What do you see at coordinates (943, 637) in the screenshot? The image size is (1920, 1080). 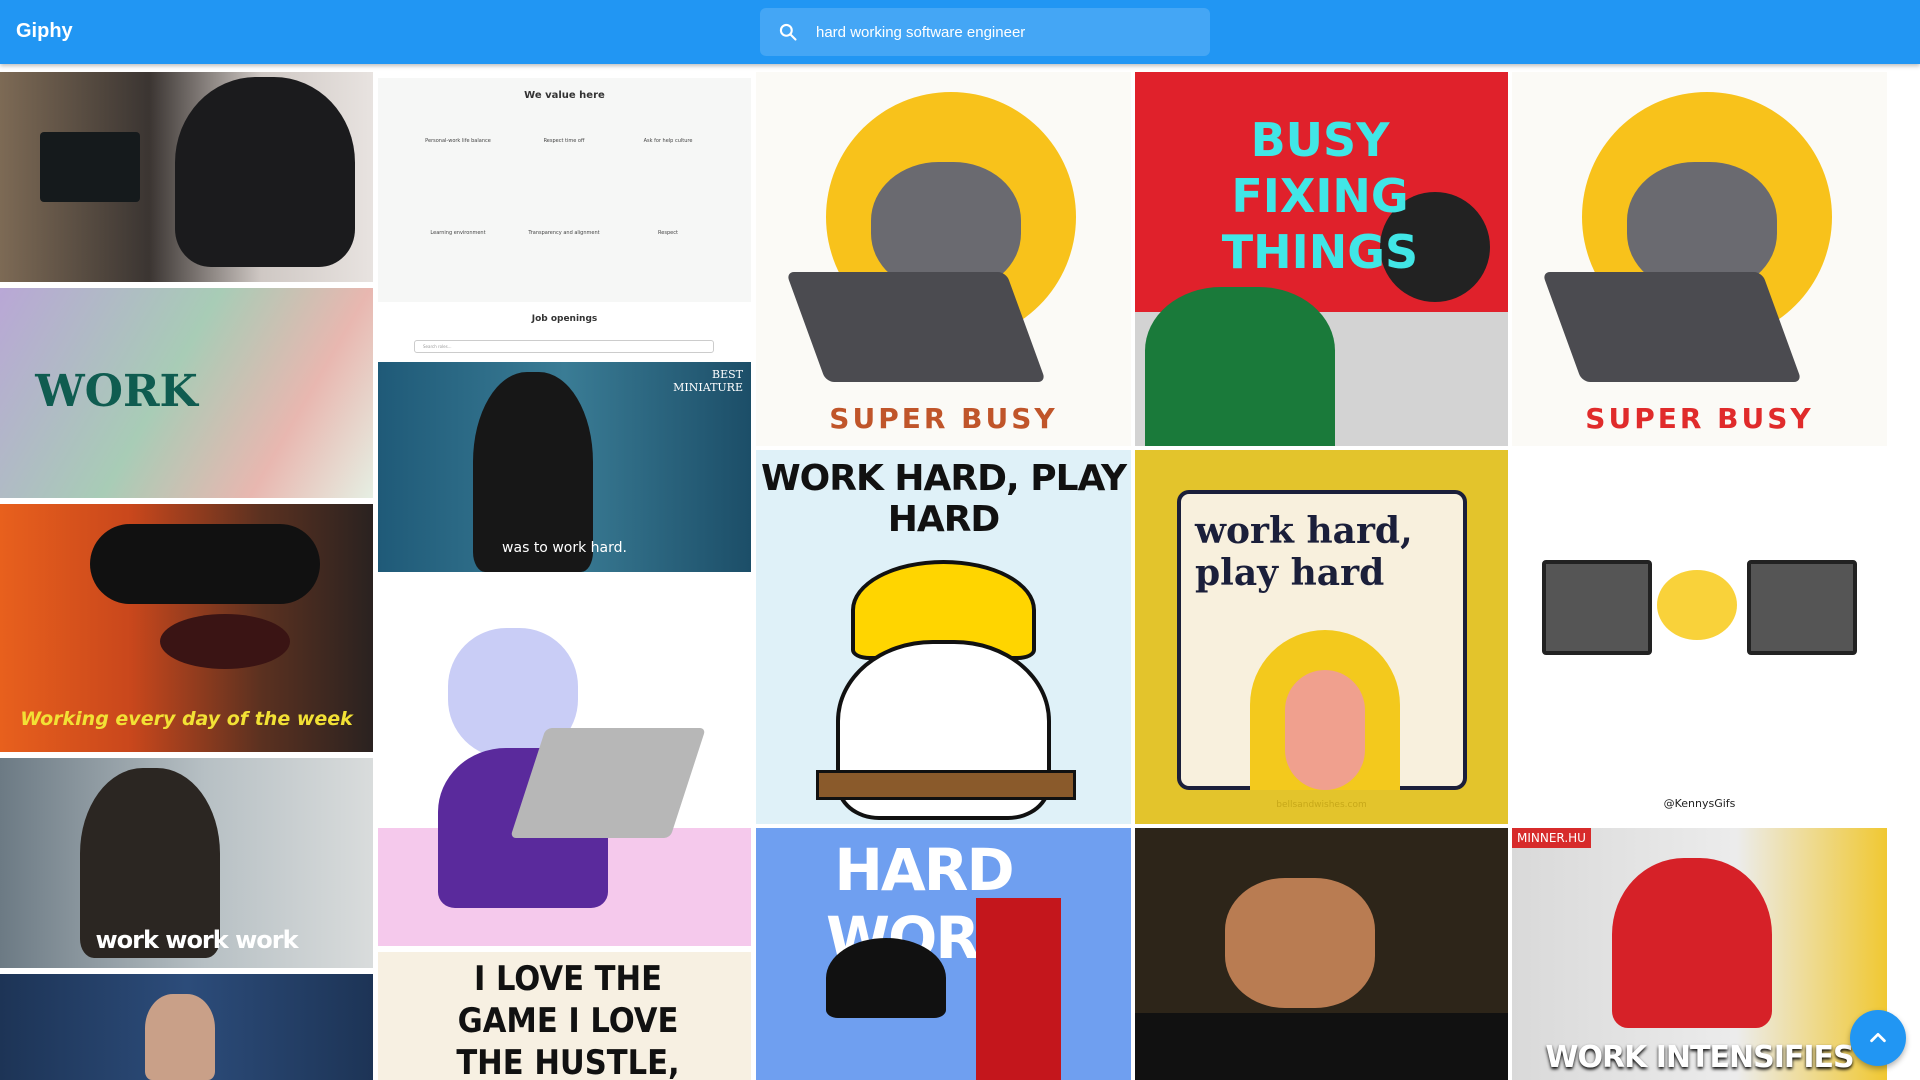 I see `gif-tile: WORK HARD, PLAY HARD` at bounding box center [943, 637].